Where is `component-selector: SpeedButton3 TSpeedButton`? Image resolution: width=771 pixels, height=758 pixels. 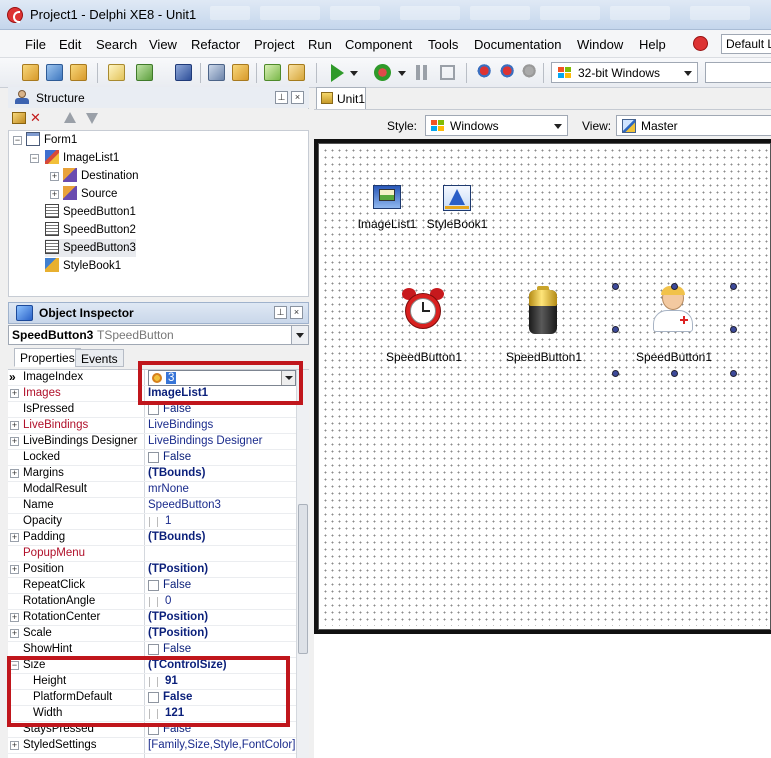
component-selector: SpeedButton3 TSpeedButton is located at coordinates (158, 335).